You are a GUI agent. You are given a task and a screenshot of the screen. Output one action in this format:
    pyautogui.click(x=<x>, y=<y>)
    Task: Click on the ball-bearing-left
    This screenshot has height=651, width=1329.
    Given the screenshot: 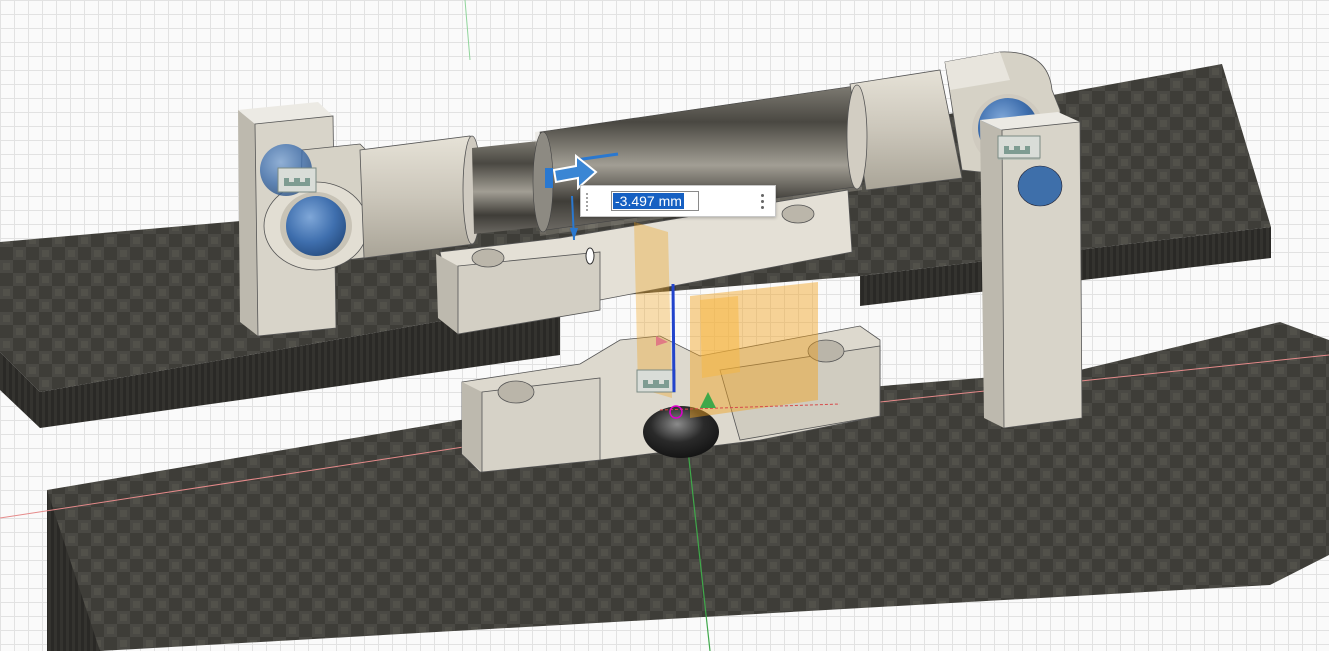 What is the action you would take?
    pyautogui.click(x=316, y=226)
    